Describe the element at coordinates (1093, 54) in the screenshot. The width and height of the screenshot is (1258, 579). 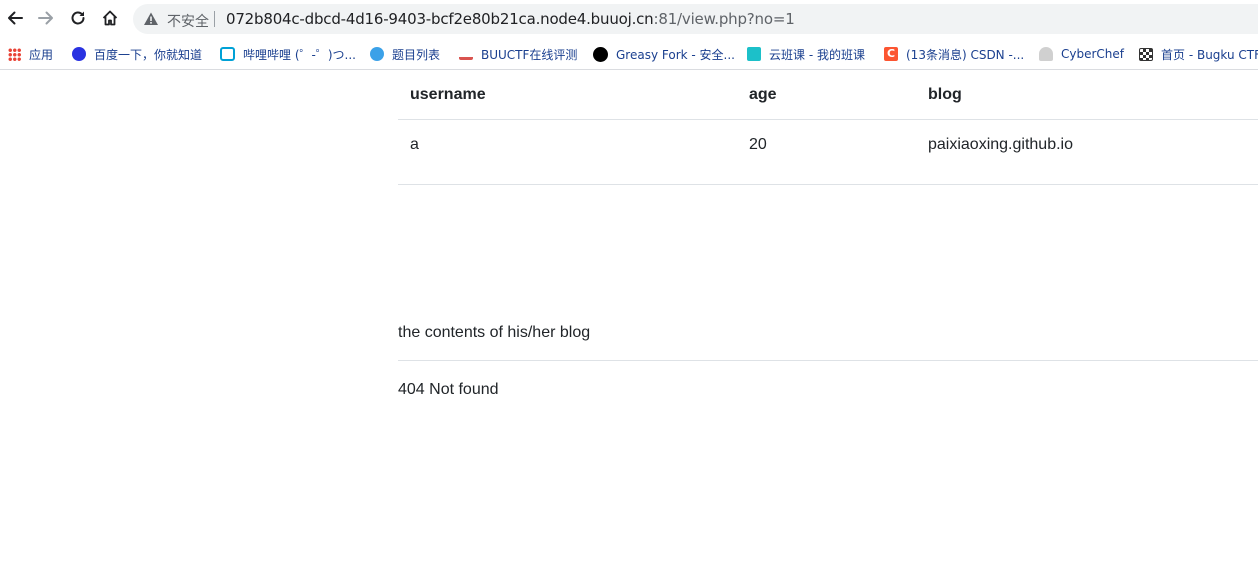
I see `bookmark-label: CyberChef` at that location.